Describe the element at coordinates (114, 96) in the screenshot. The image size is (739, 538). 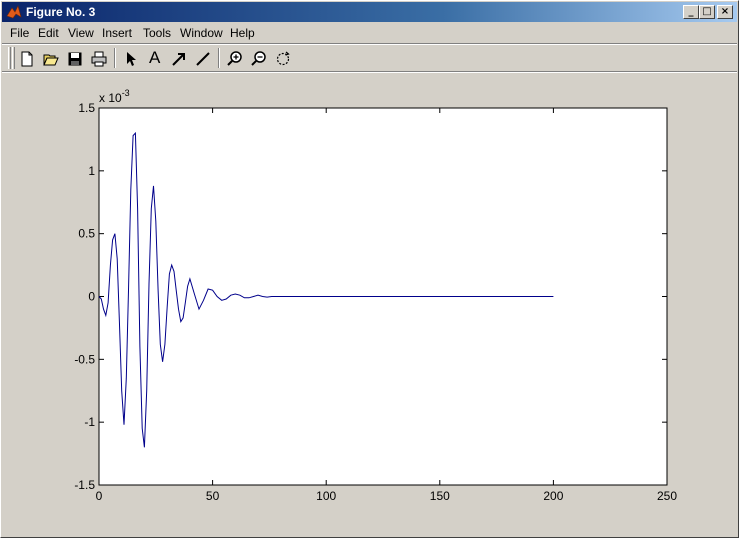
I see `y-exponent-label: x 10-3` at that location.